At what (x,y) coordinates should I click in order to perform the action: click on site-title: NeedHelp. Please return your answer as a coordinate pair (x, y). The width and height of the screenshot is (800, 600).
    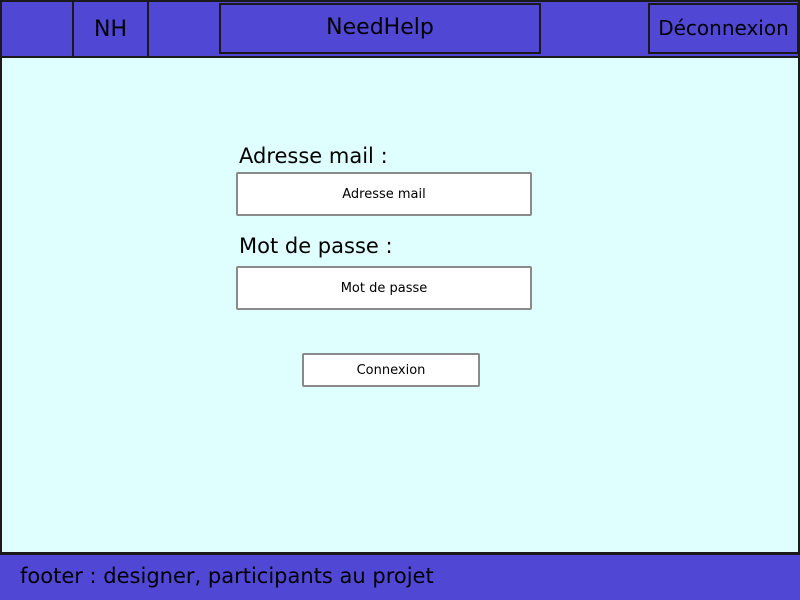
    Looking at the image, I should click on (380, 28).